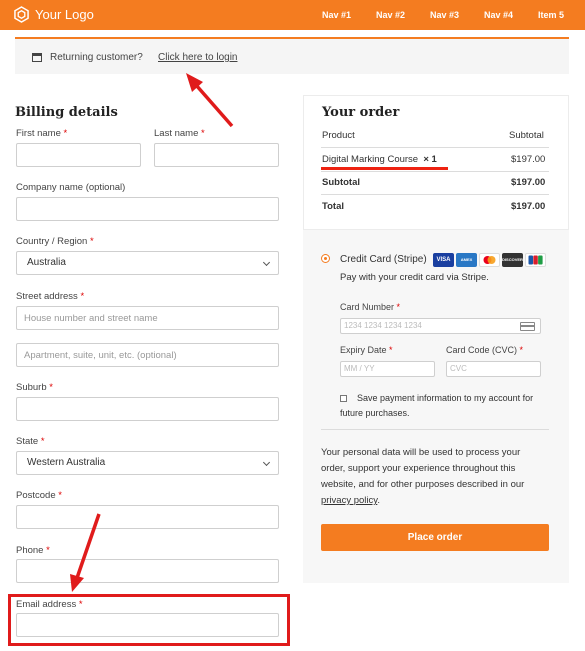 The image size is (585, 651). I want to click on discover-icon: DISCOVER, so click(512, 260).